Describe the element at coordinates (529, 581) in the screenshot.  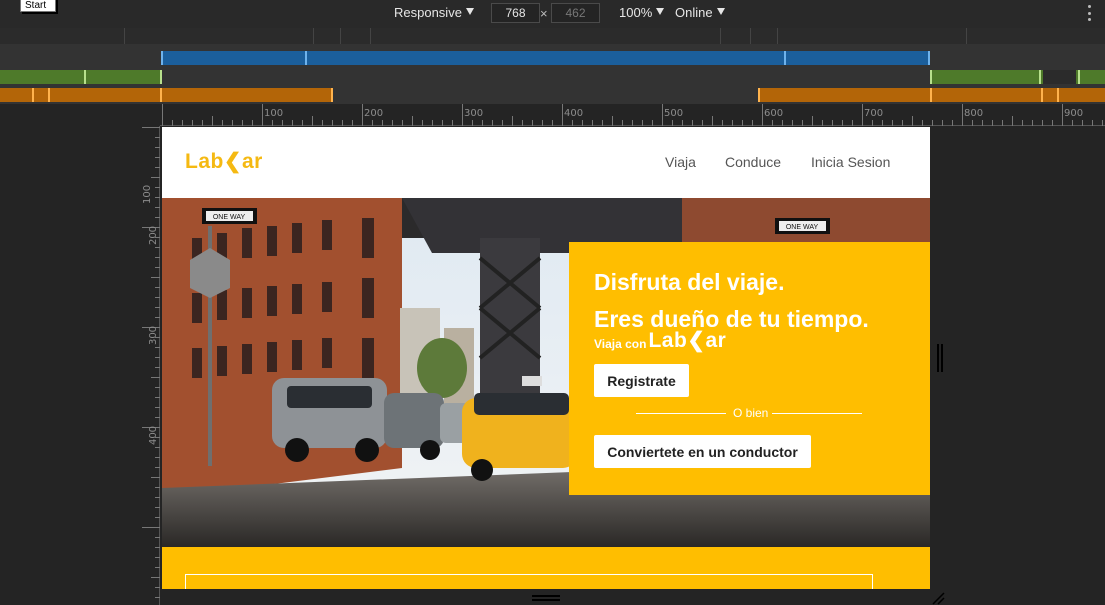
I see `band-outline-box` at that location.